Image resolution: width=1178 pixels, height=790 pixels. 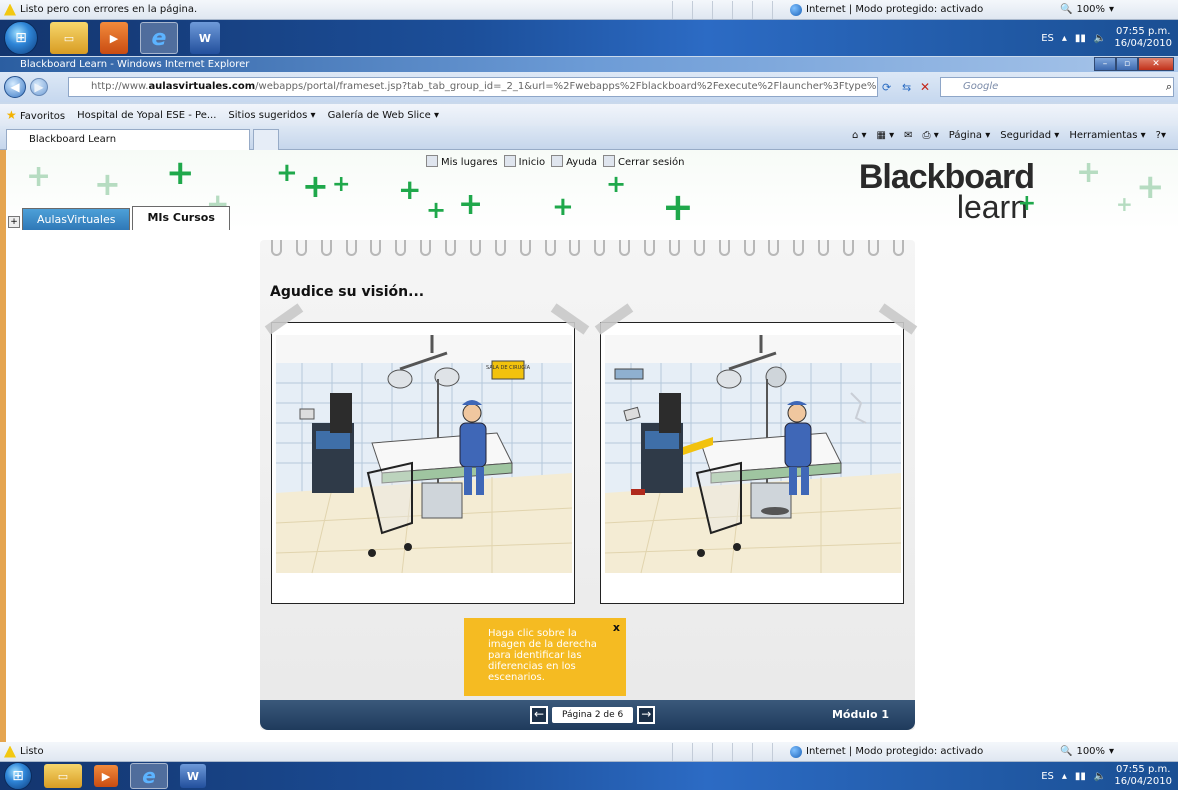 I want to click on module-footer: ← Página 2 de 6 → Módulo 1, so click(x=587, y=715).